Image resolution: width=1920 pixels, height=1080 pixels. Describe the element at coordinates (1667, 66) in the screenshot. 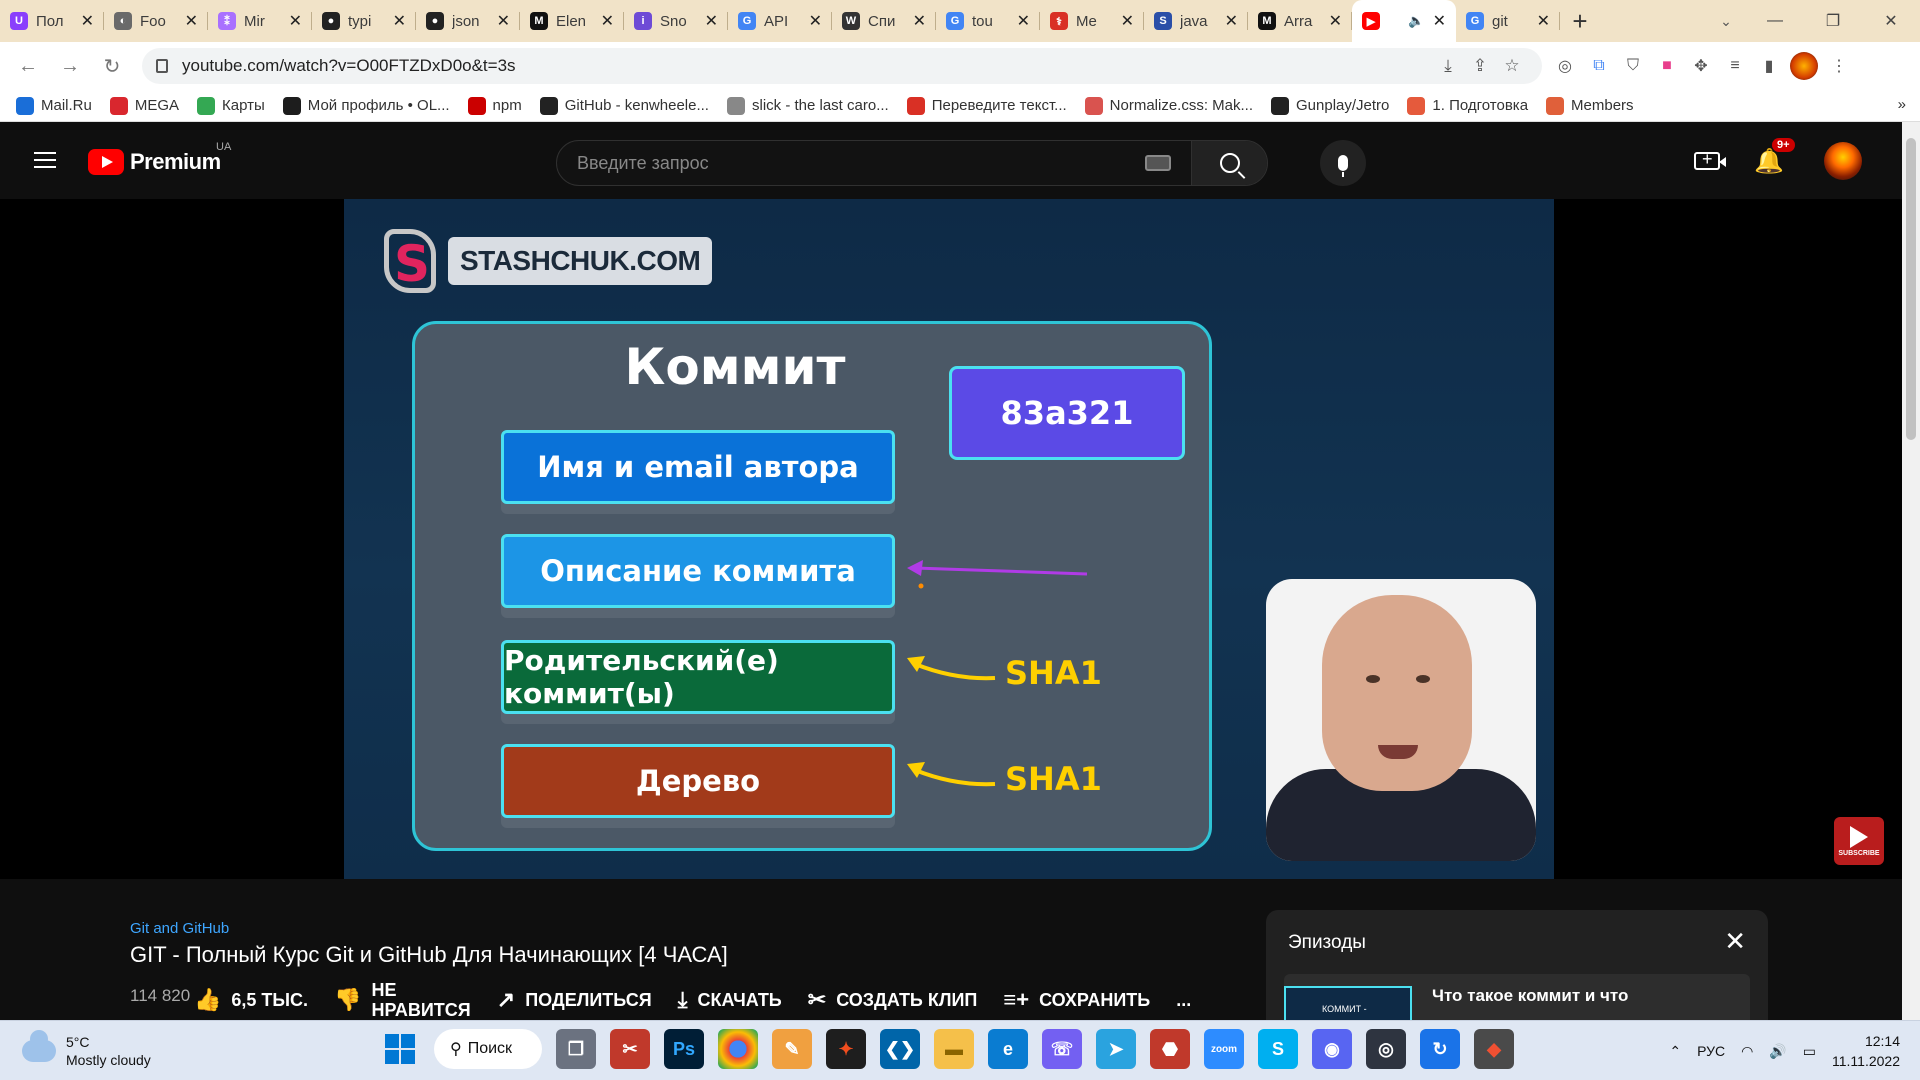

I see `gradient-extension-icon: ■` at that location.